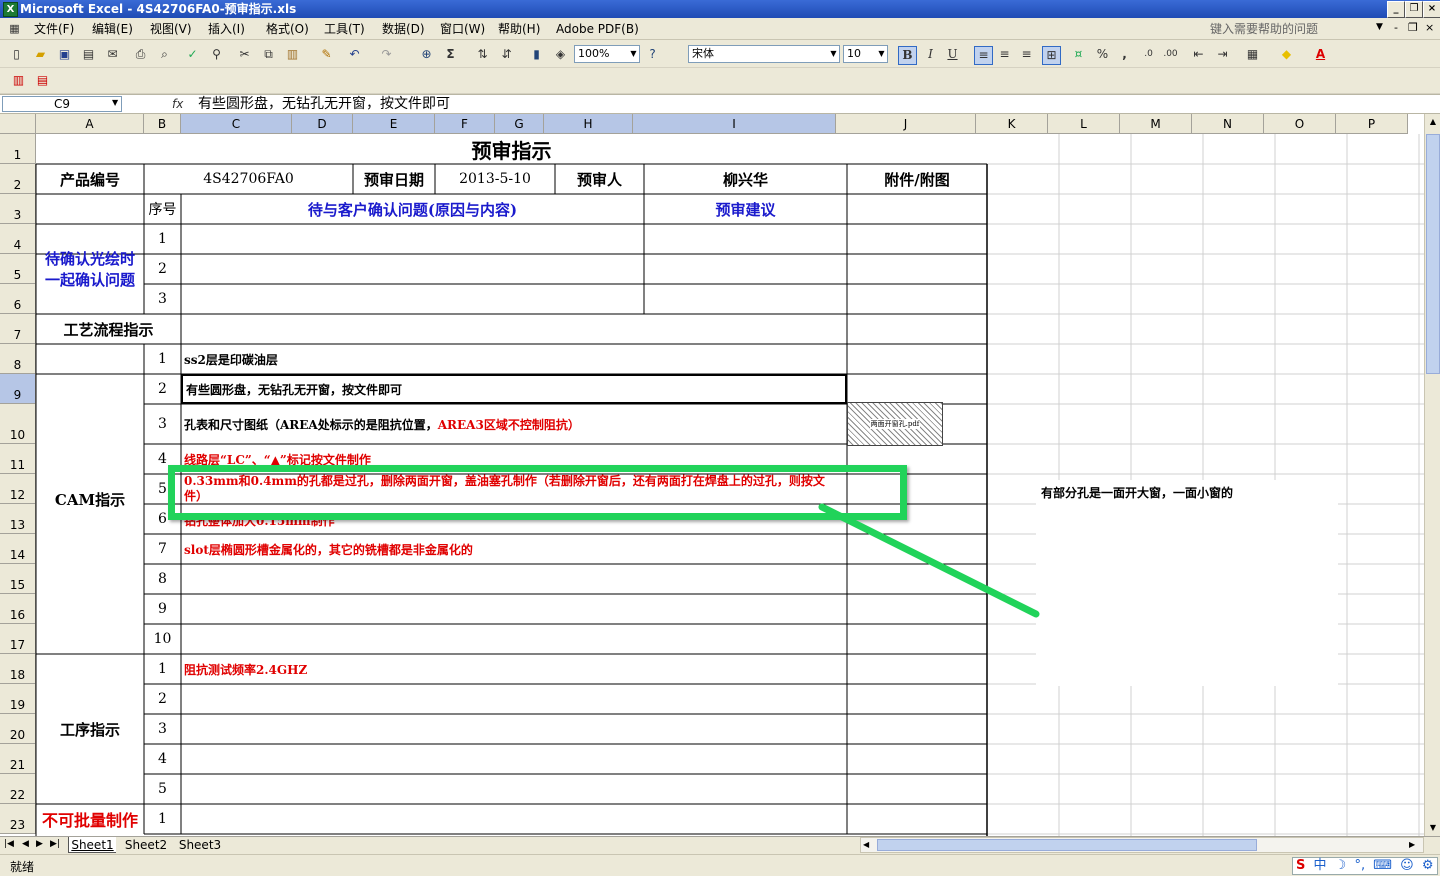 Image resolution: width=1440 pixels, height=876 pixels. I want to click on convert-to-pdf-icon: ▥, so click(18, 80).